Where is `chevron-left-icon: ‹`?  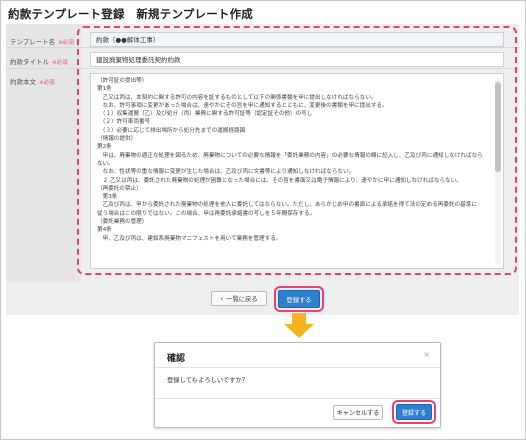 chevron-left-icon: ‹ is located at coordinates (222, 298).